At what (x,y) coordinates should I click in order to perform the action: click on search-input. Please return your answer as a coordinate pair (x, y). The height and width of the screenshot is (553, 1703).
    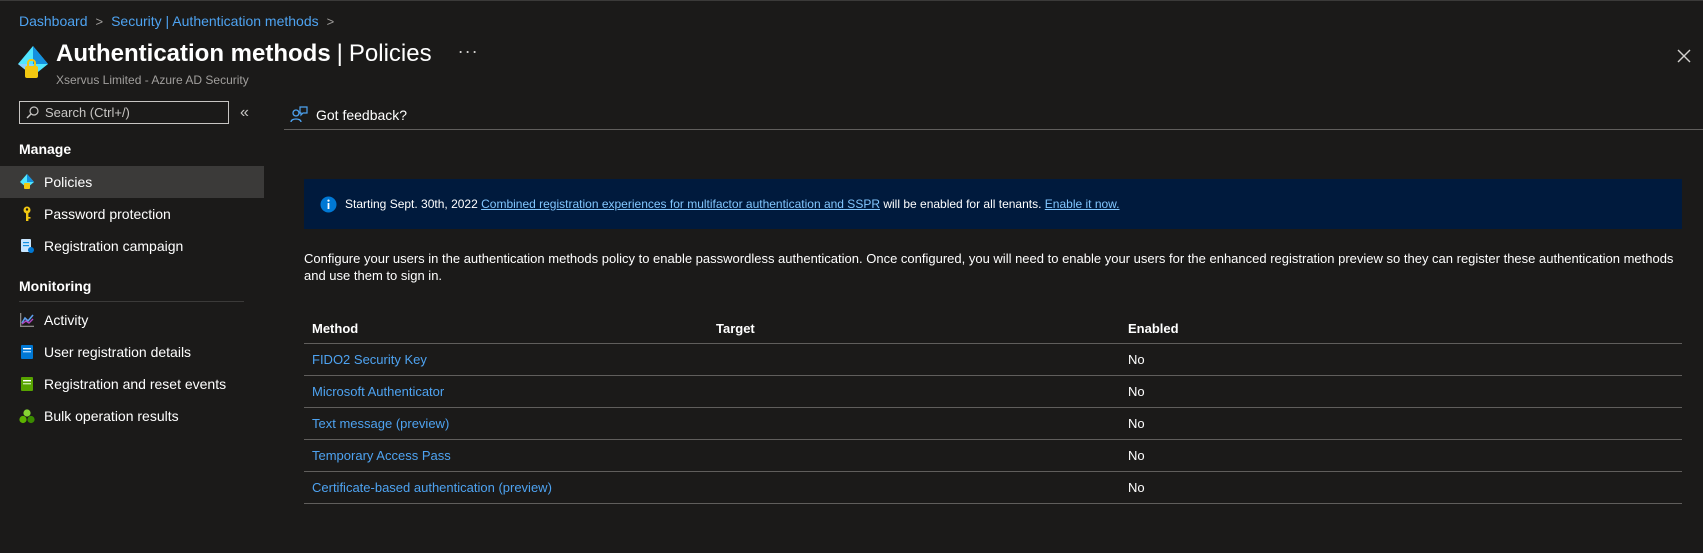
    Looking at the image, I should click on (130, 112).